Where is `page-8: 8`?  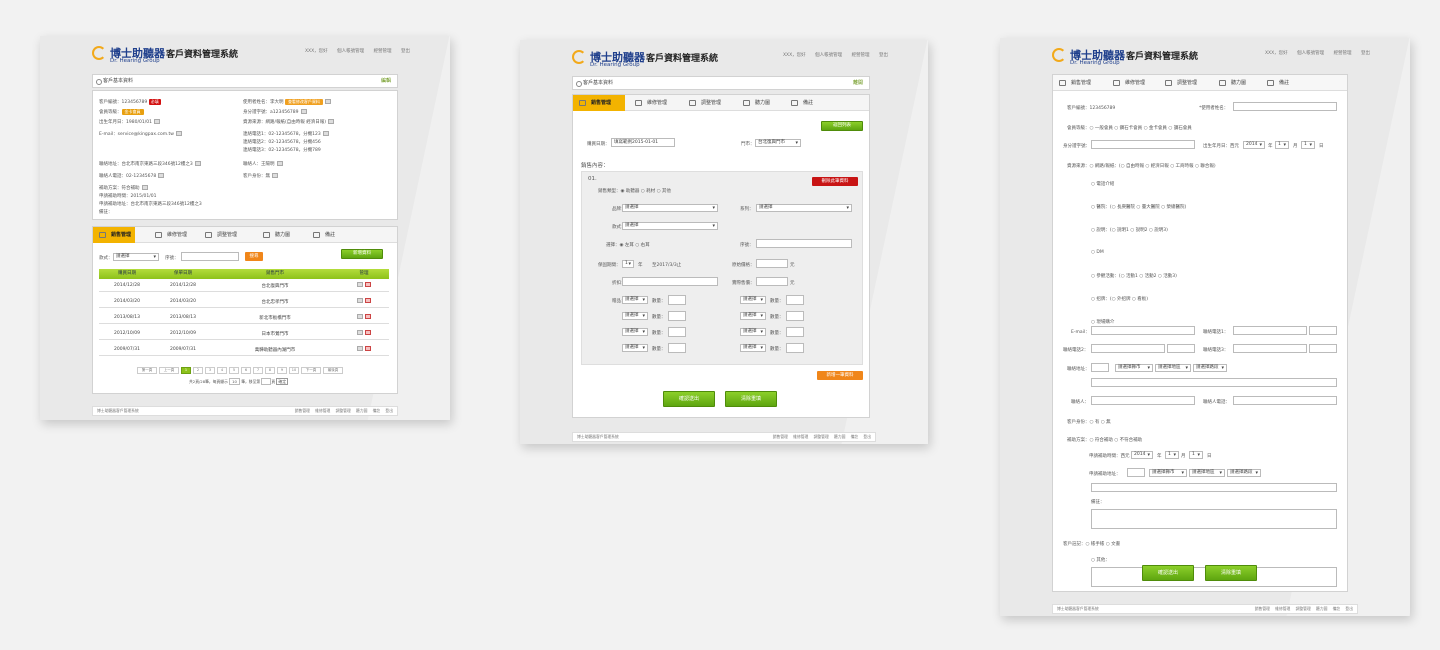
page-8: 8 is located at coordinates (270, 370).